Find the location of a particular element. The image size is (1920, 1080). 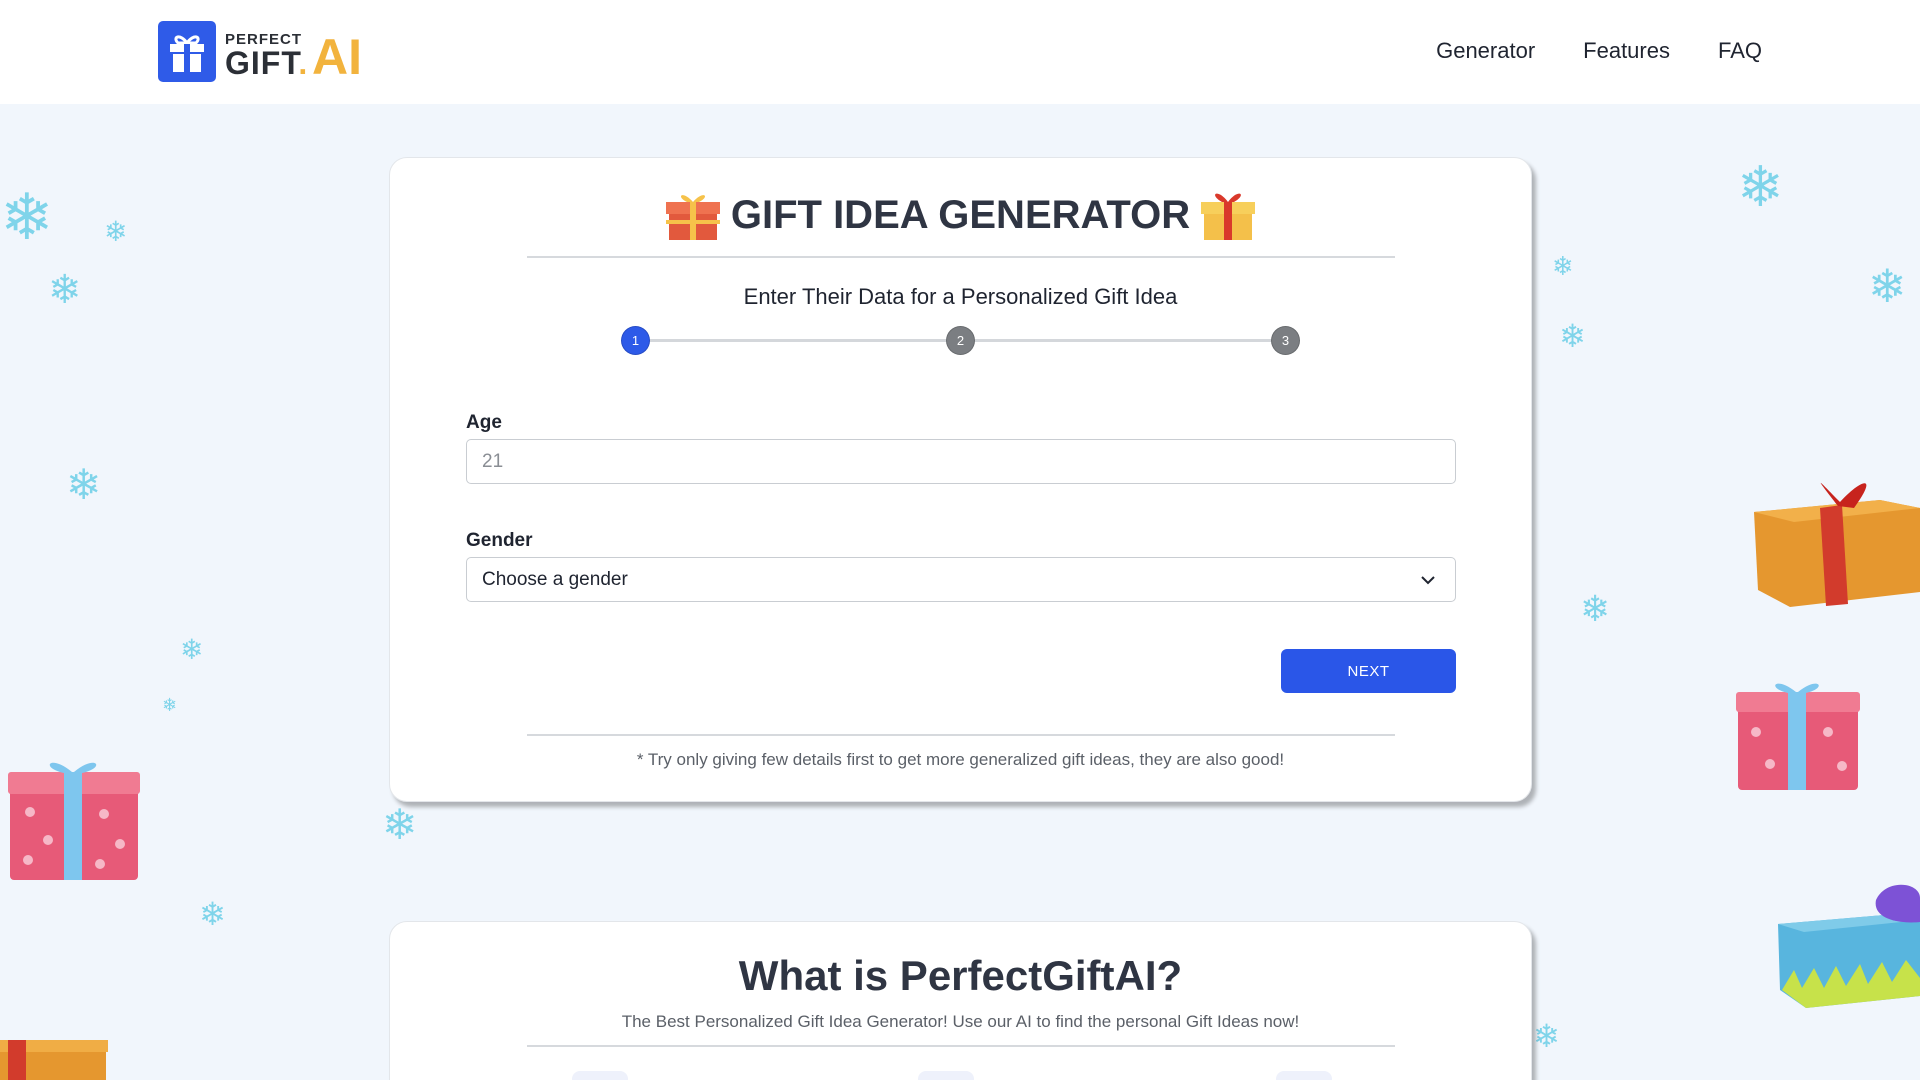

age-input: 21 is located at coordinates (961, 461).